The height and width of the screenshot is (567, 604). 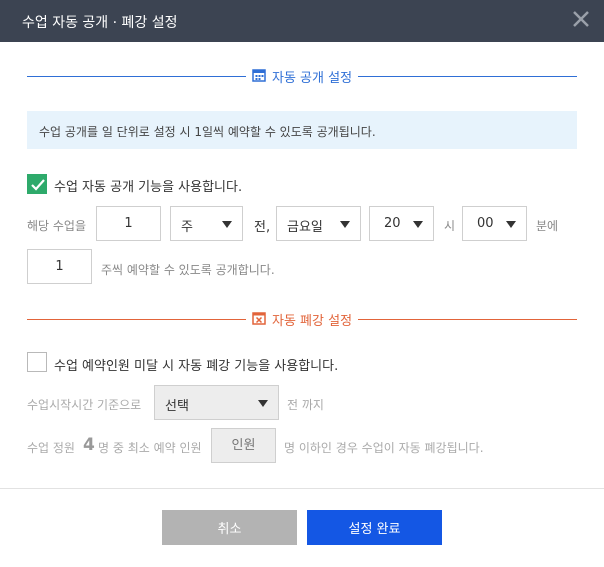 What do you see at coordinates (384, 448) in the screenshot?
I see `capacity-suffix: 명 이하인 경우 수업이 자동 폐강됩니다.` at bounding box center [384, 448].